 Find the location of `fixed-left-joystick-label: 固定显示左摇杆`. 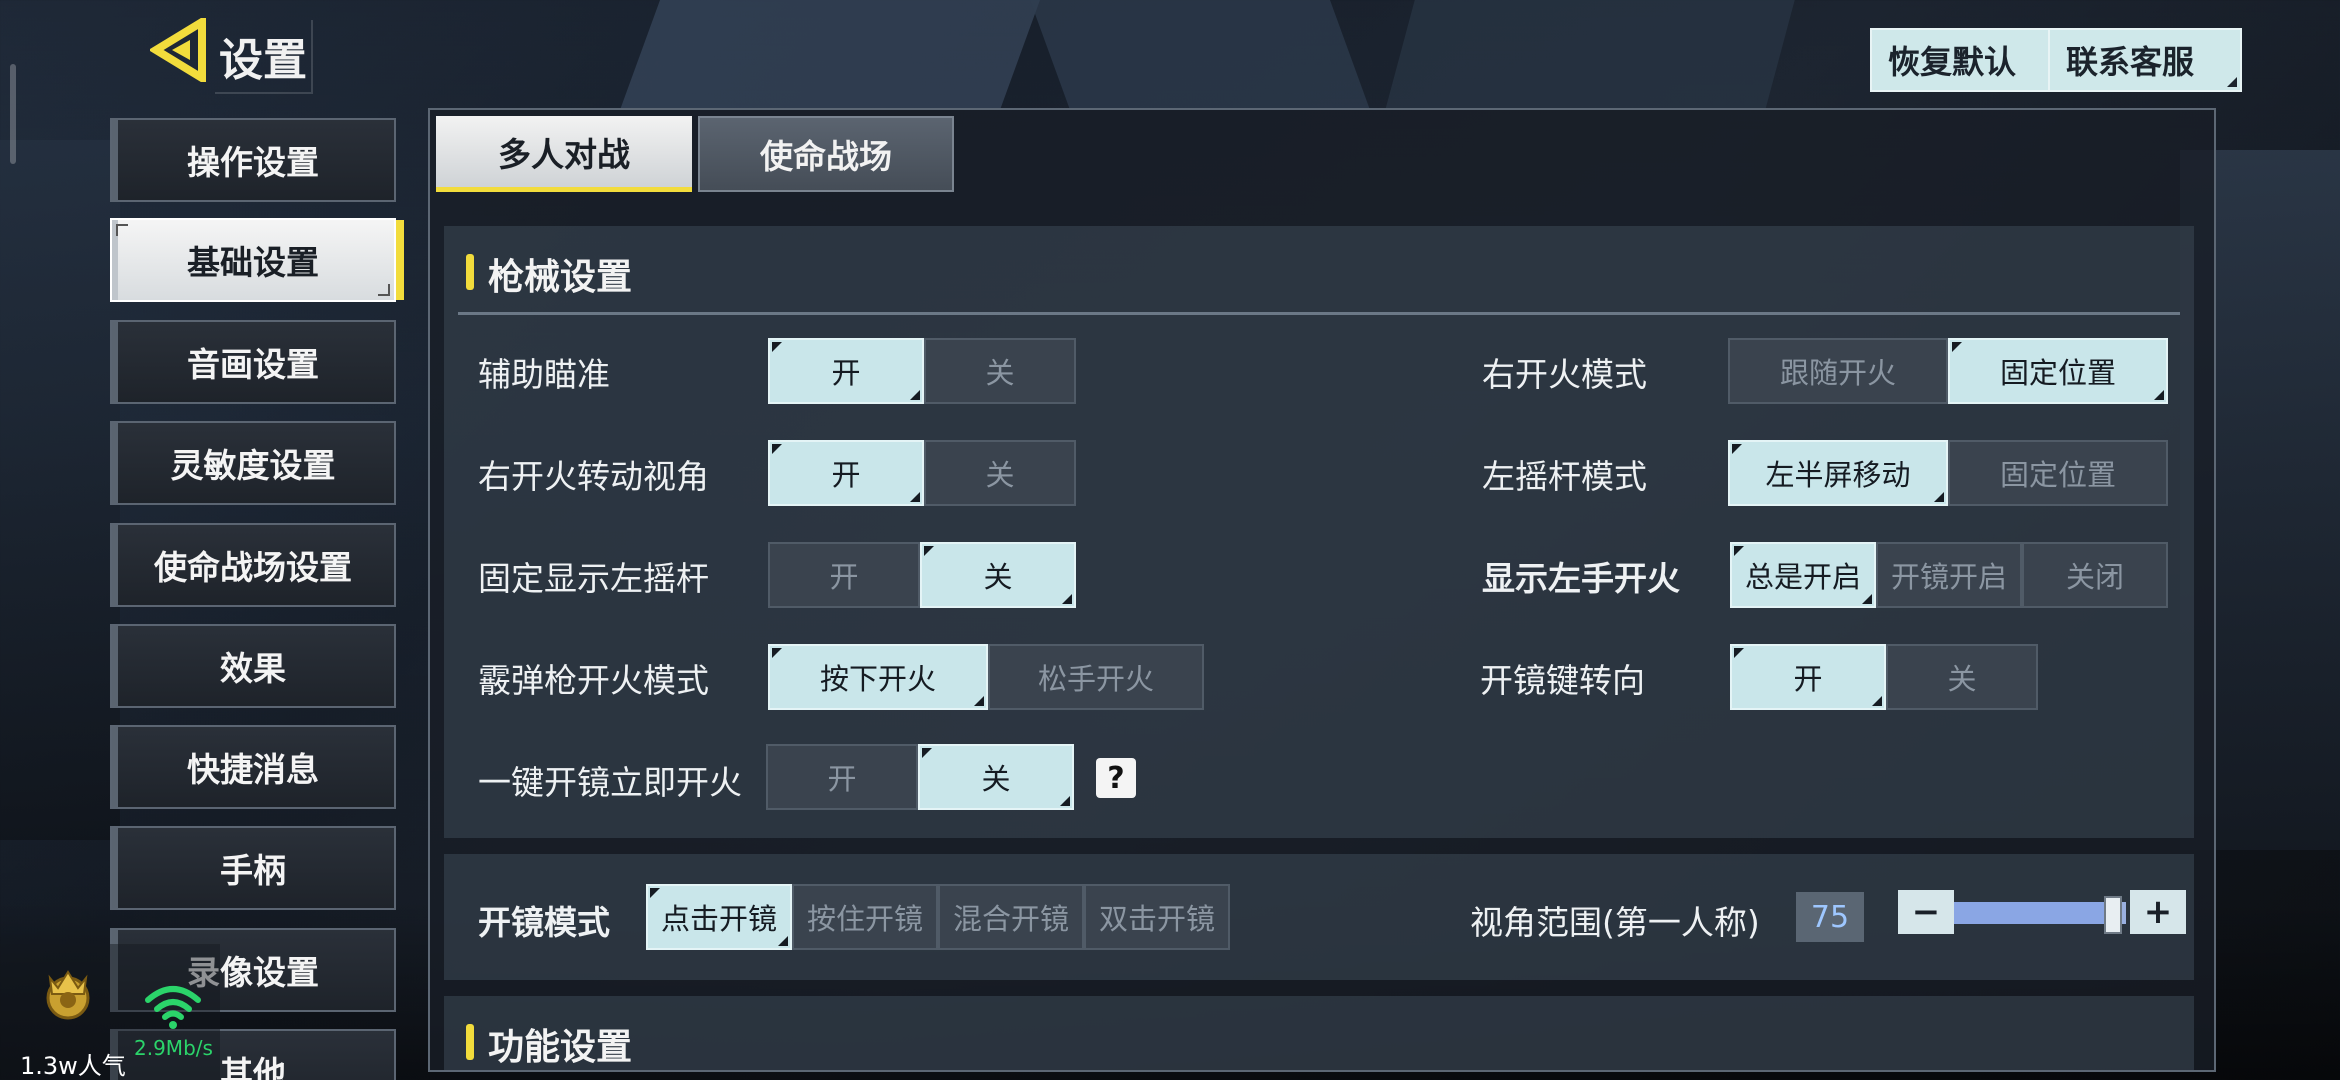

fixed-left-joystick-label: 固定显示左摇杆 is located at coordinates (593, 578).